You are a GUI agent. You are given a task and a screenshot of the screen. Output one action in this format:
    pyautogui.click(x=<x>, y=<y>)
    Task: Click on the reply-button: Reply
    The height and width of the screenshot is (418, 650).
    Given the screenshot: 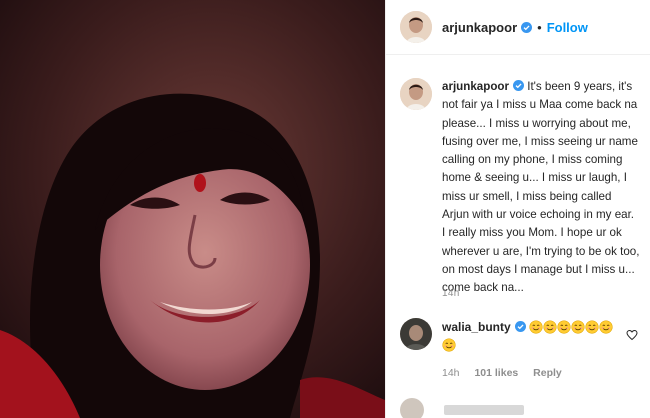 What is the action you would take?
    pyautogui.click(x=547, y=373)
    